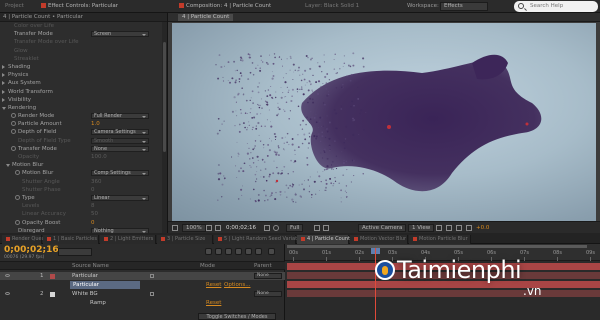  I want to click on property-dropdown: None, so click(120, 148).